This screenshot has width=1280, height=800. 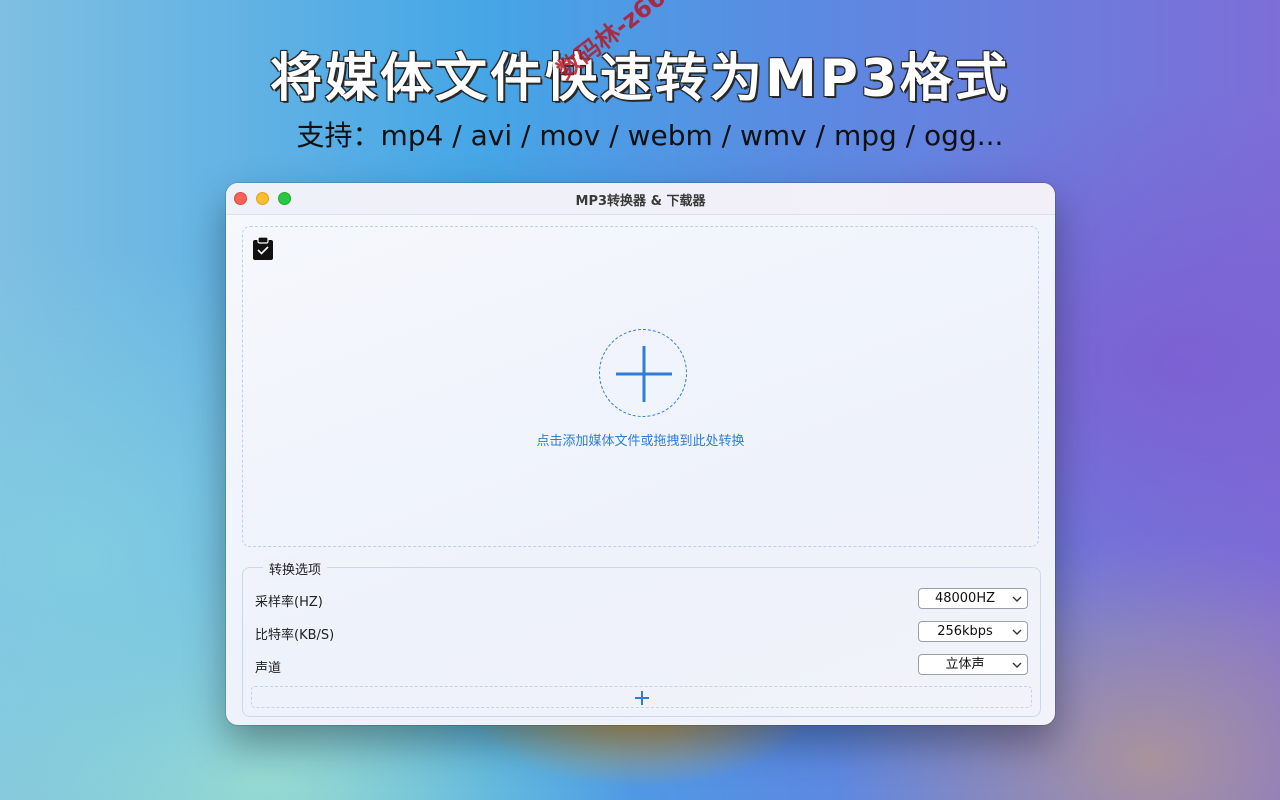 I want to click on sample-rate-label: 采样率(HZ), so click(x=289, y=602).